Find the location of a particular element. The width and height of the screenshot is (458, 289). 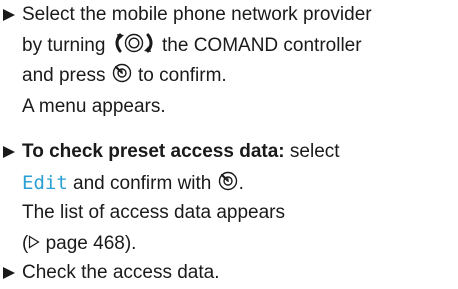

step-text-line: ( page 468). is located at coordinates (240, 244).